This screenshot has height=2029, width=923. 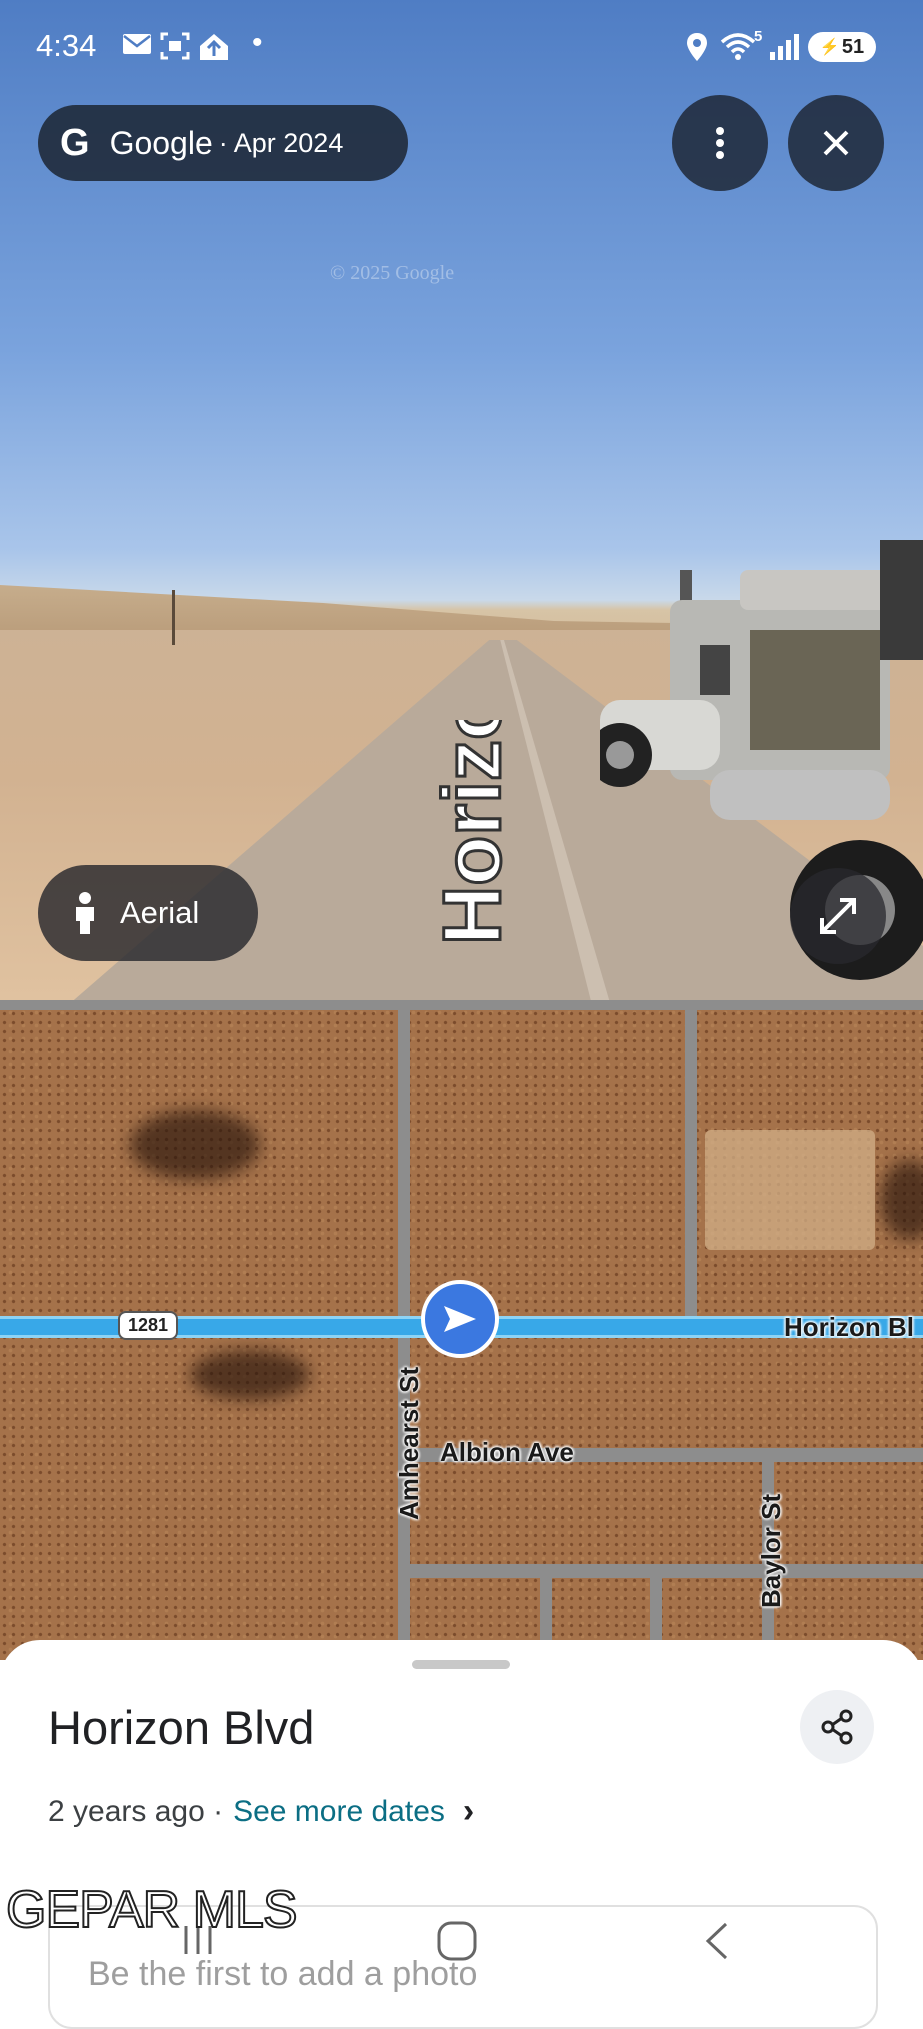 What do you see at coordinates (738, 46) in the screenshot?
I see `wifi-icon` at bounding box center [738, 46].